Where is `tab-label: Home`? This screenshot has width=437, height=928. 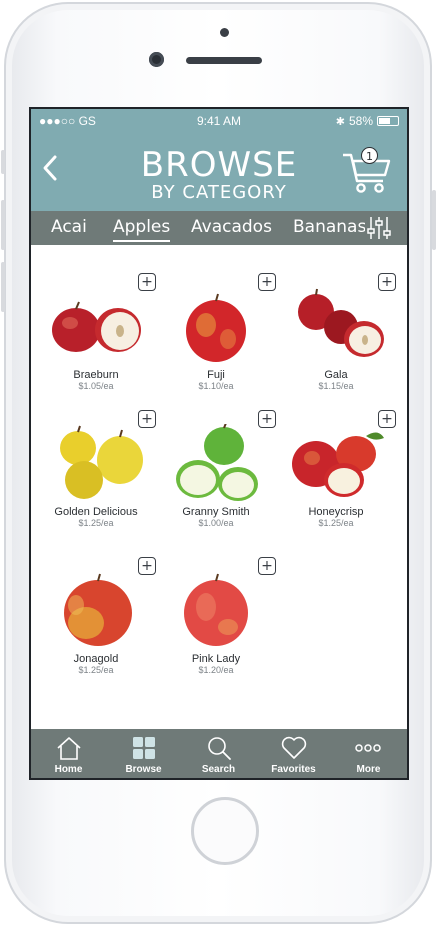
tab-label: Home is located at coordinates (68, 769).